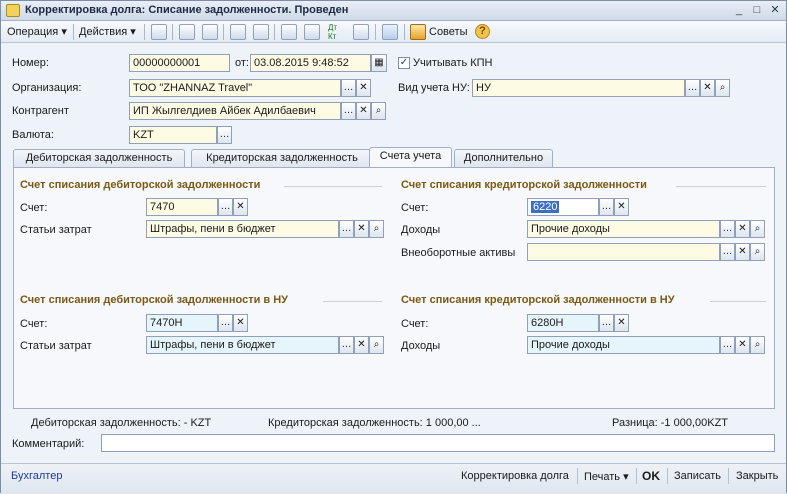  I want to click on debit-nu-cost-field: Штрафы, пени в бюджет, so click(242, 345).